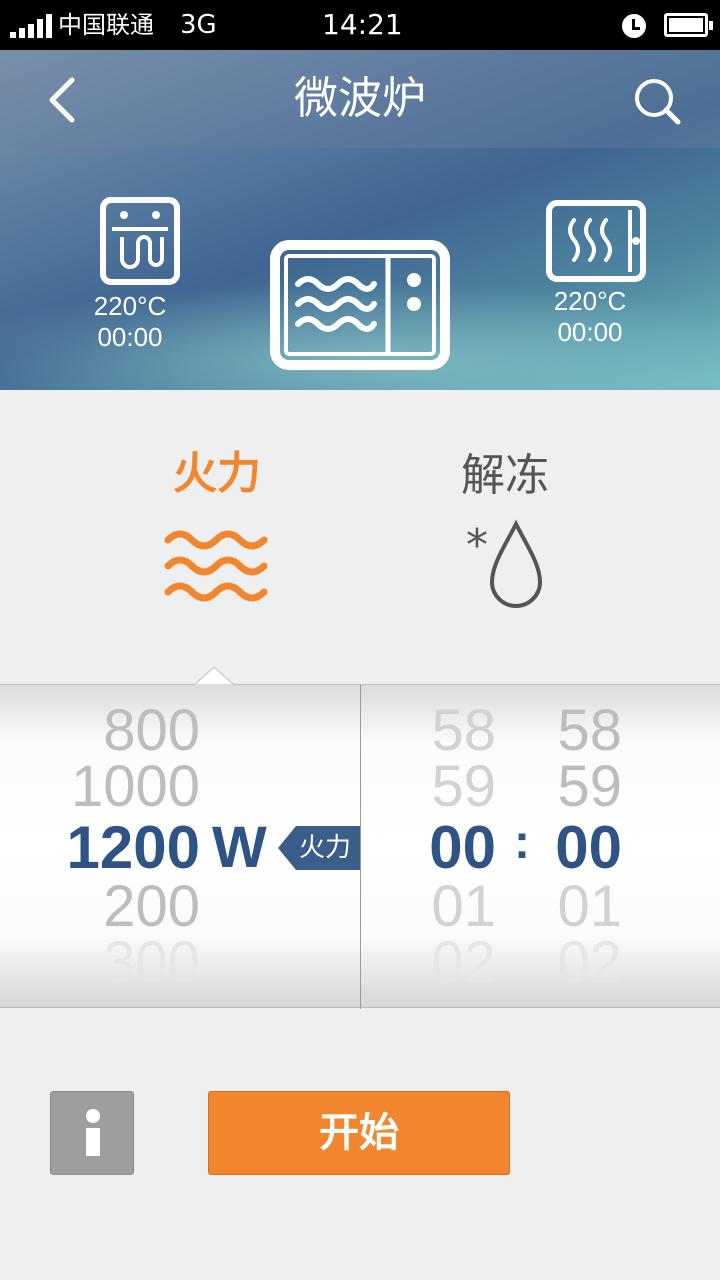 This screenshot has width=720, height=1280. I want to click on alarm-icon, so click(634, 26).